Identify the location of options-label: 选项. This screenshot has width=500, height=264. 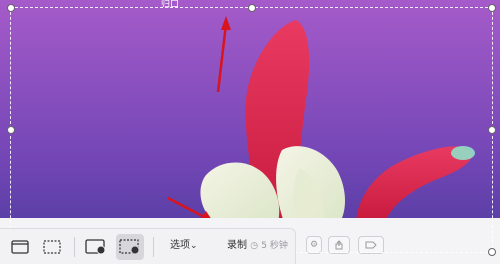
(180, 245).